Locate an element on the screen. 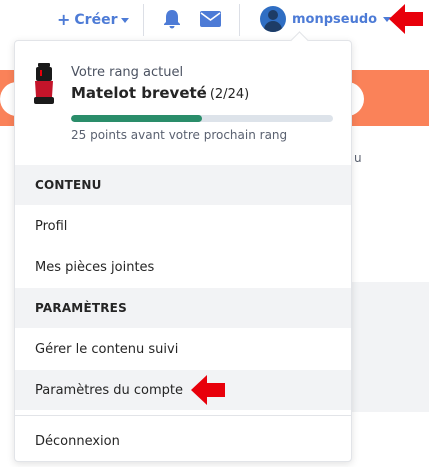 The width and height of the screenshot is (429, 467). background-partial-text: u is located at coordinates (358, 158).